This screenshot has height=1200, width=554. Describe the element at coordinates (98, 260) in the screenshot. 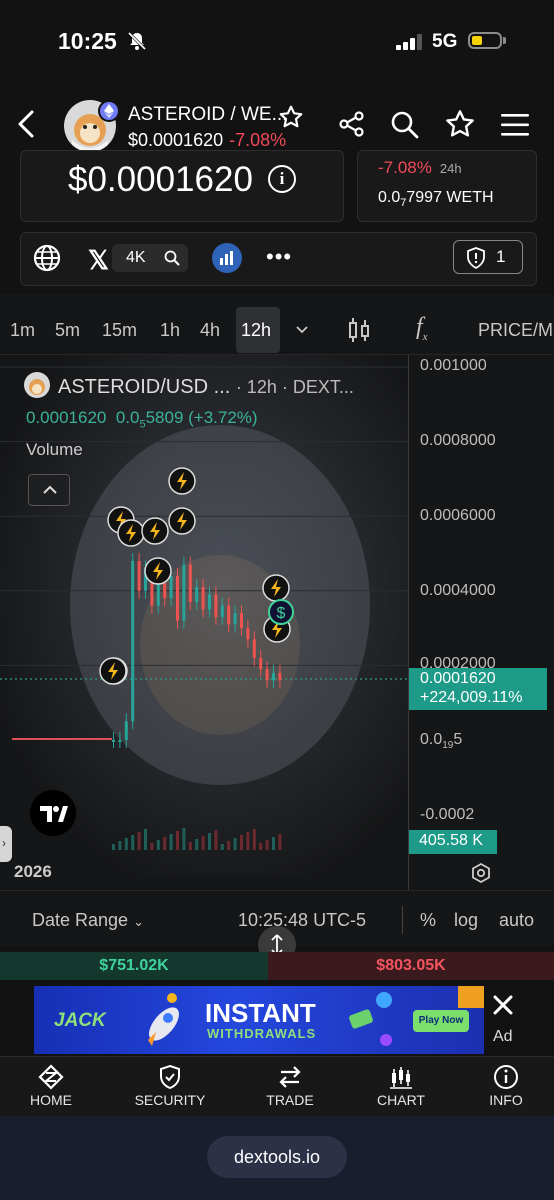

I see `x-twitter-icon: 𝕏` at that location.